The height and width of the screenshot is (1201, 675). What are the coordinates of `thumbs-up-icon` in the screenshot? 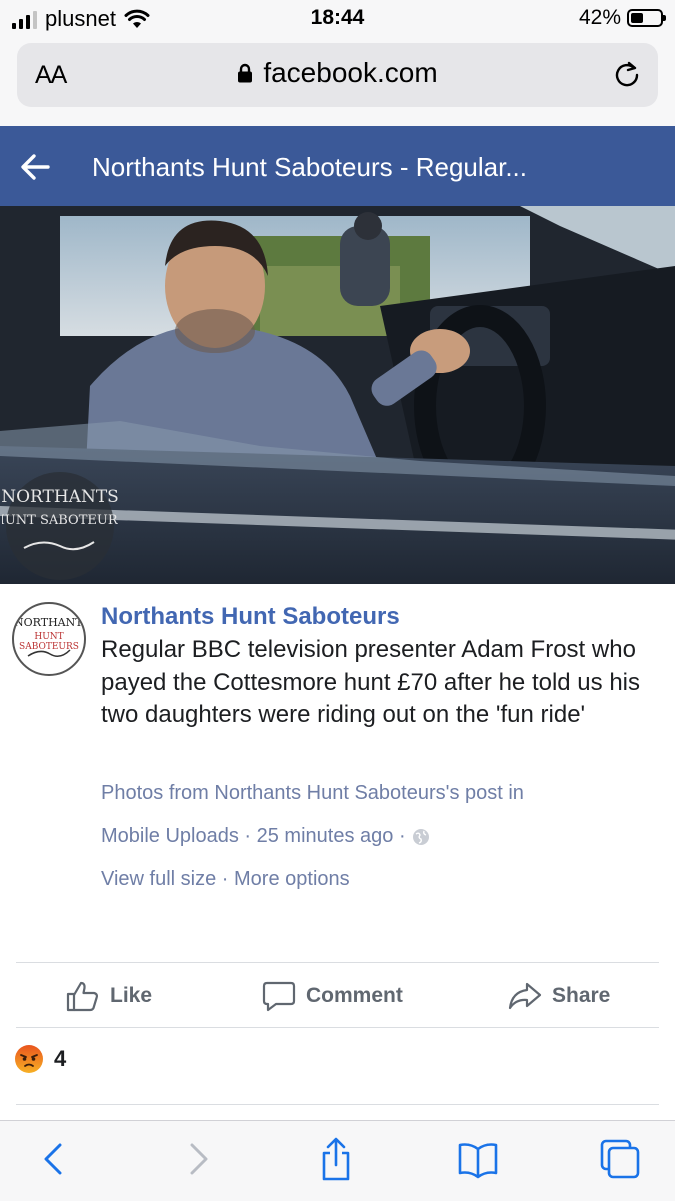 It's located at (82, 996).